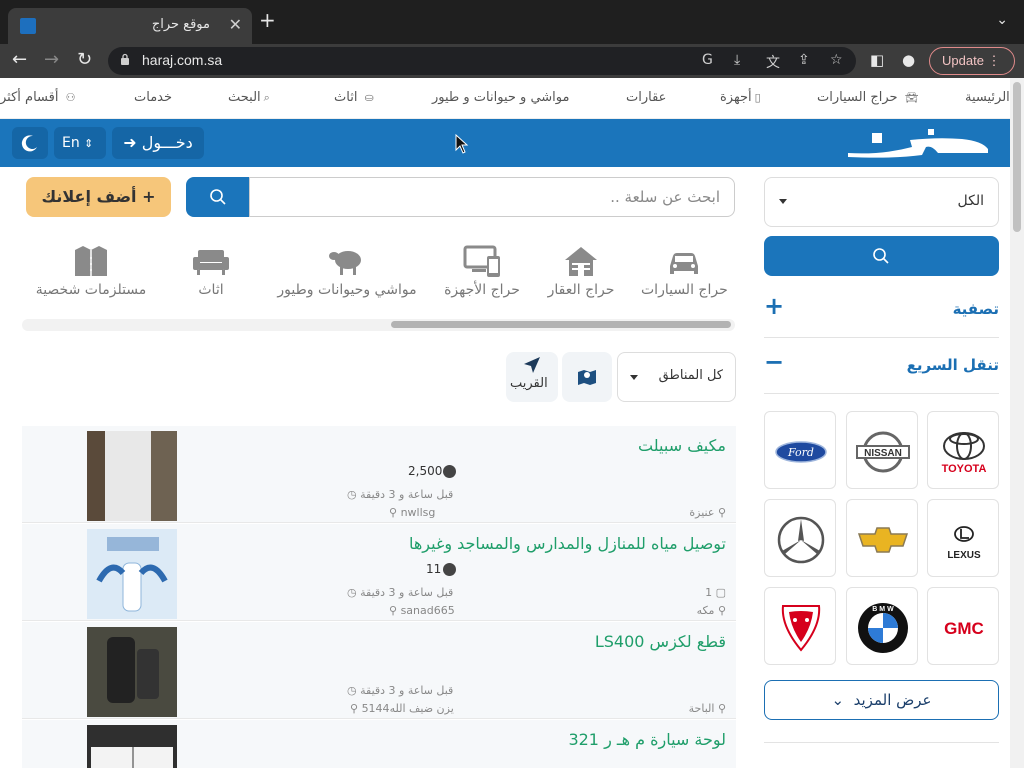  Describe the element at coordinates (98, 197) in the screenshot. I see `add-listing-button: أضف إعلانك +` at that location.